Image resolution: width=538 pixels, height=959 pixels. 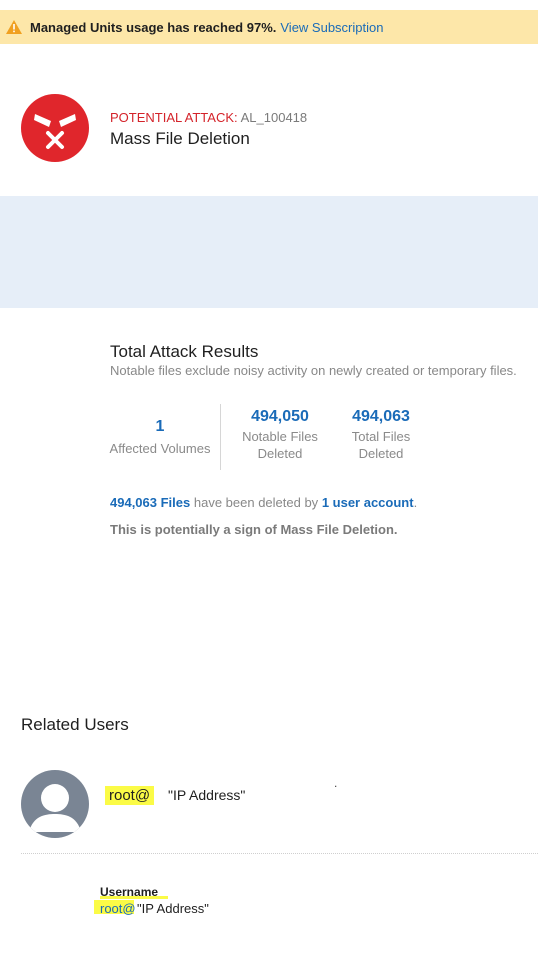 What do you see at coordinates (160, 448) in the screenshot?
I see `stat-label: Affected Volumes` at bounding box center [160, 448].